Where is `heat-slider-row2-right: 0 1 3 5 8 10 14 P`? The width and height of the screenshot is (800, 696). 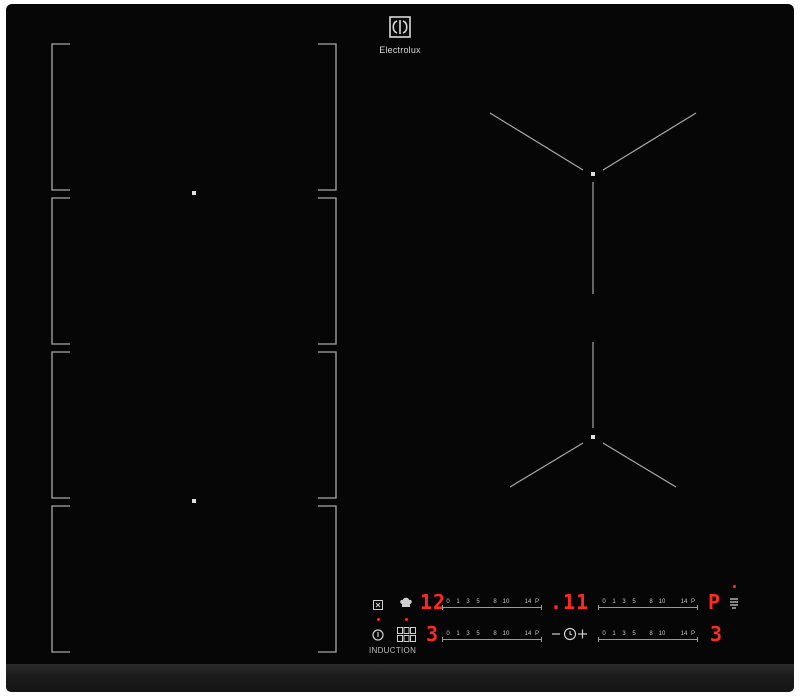 heat-slider-row2-right: 0 1 3 5 8 10 14 P is located at coordinates (648, 637).